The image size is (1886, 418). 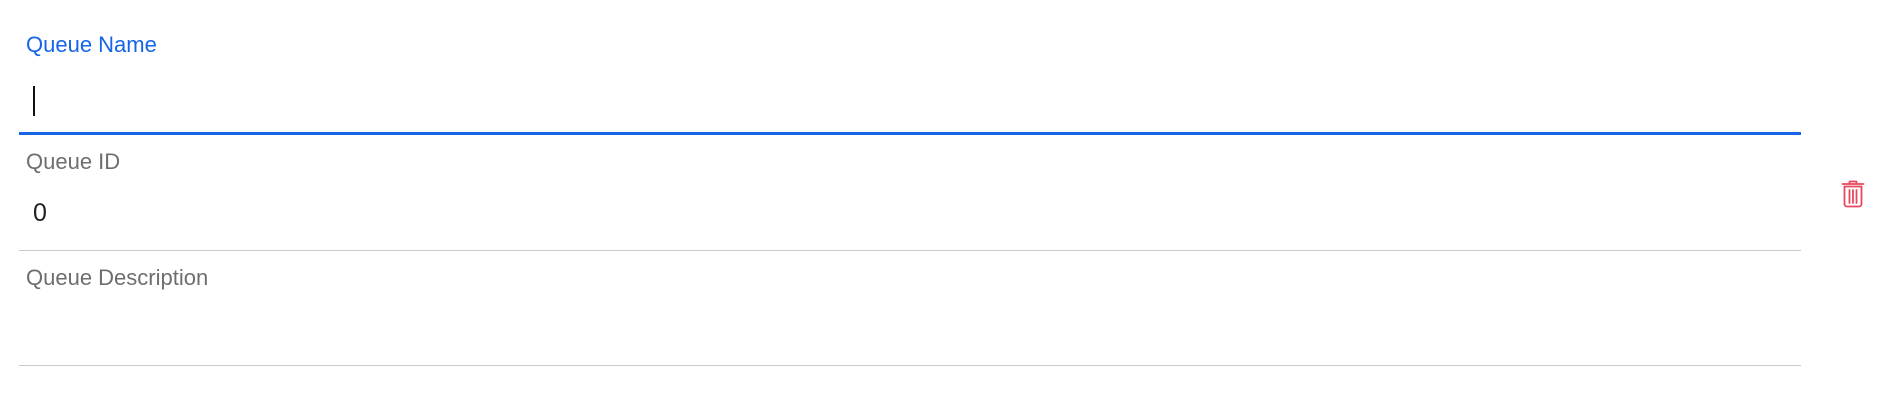 What do you see at coordinates (34, 101) in the screenshot?
I see `text-cursor` at bounding box center [34, 101].